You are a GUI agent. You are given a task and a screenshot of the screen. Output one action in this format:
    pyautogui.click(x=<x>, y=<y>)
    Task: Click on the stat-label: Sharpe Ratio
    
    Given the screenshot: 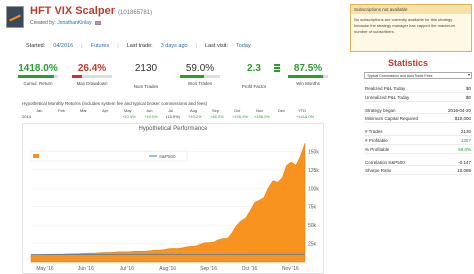 What is the action you would take?
    pyautogui.click(x=378, y=171)
    